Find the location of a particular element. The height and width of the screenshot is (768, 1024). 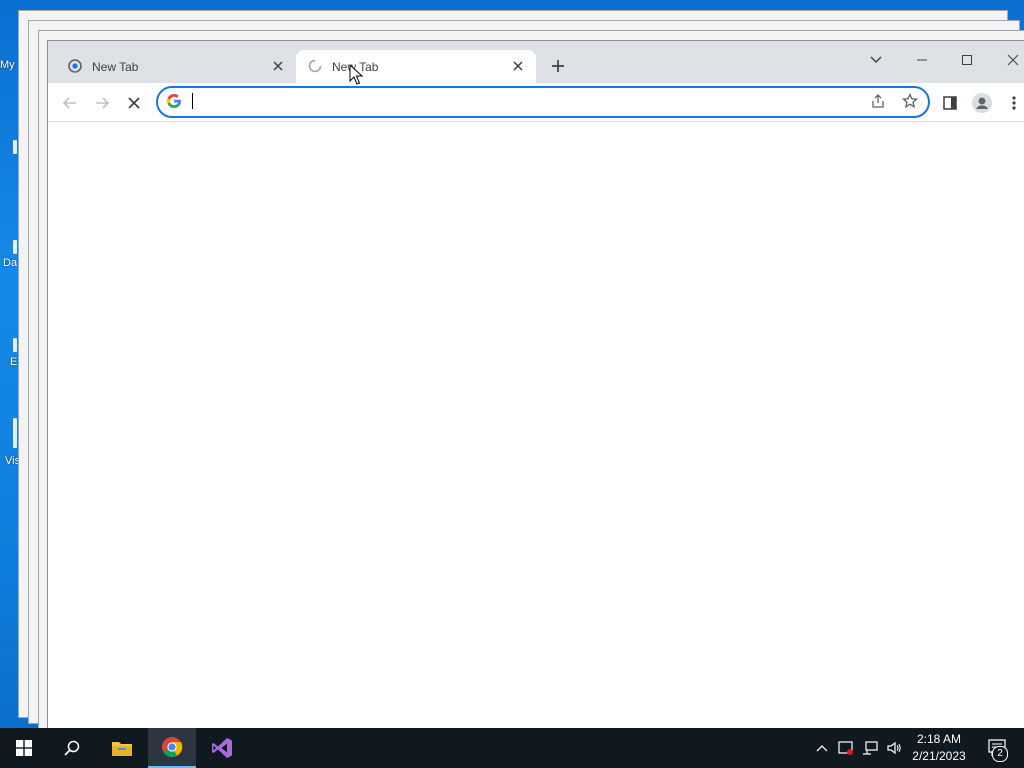

file-explorer-button is located at coordinates (122, 748).